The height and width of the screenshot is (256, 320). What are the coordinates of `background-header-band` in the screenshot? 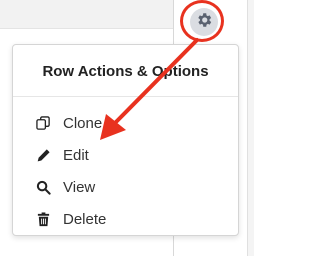 It's located at (89, 14).